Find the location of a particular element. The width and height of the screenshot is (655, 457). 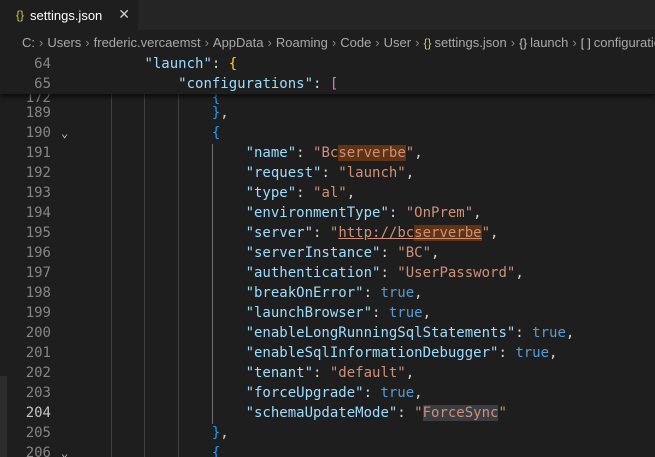

code-token: "server" is located at coordinates (279, 233).